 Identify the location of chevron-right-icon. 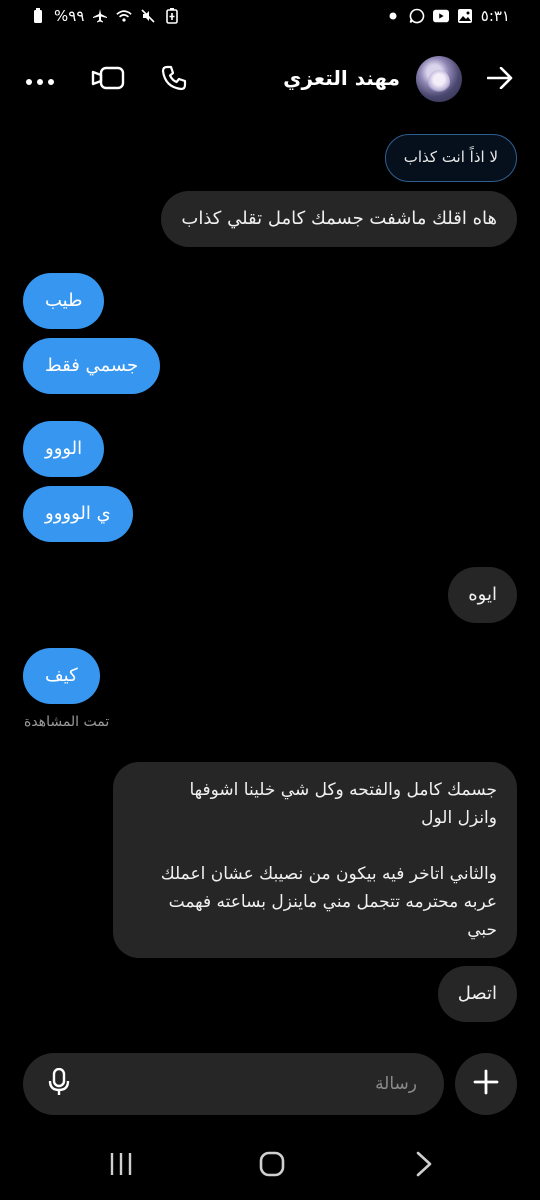
(424, 1166).